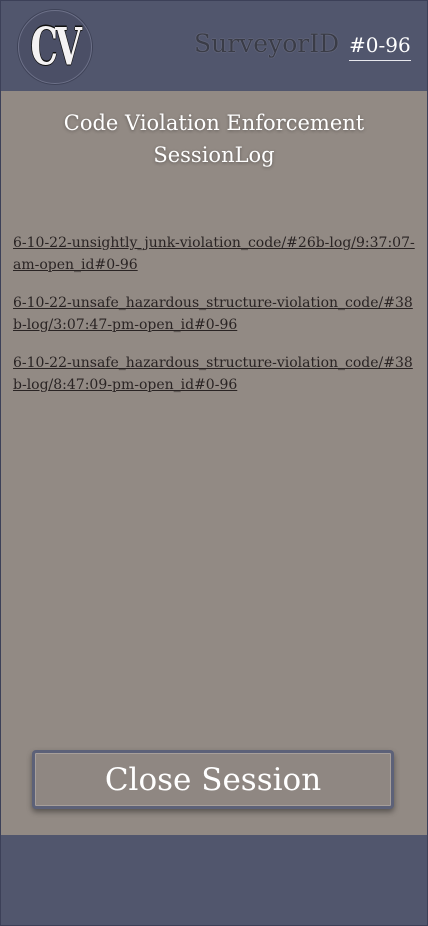  I want to click on logo-text: CV, so click(56, 47).